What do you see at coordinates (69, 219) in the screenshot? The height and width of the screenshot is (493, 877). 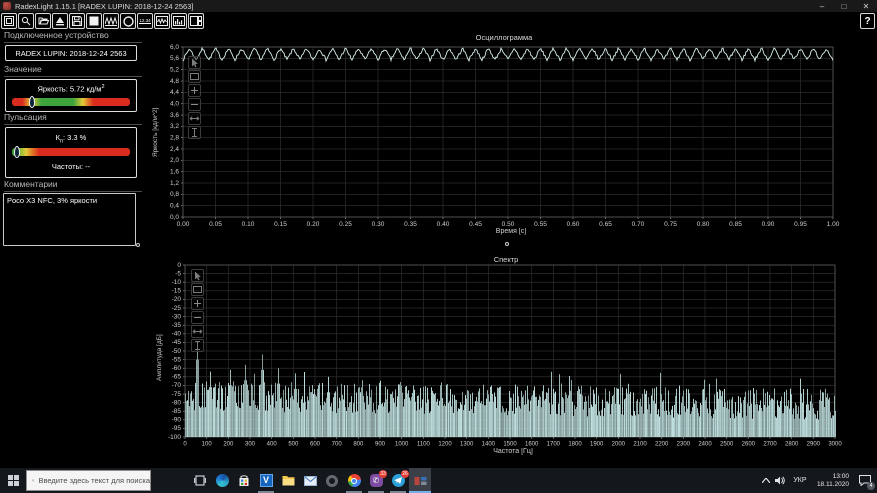 I see `comments-textarea: Poco X3 NFC, 3% яркости` at bounding box center [69, 219].